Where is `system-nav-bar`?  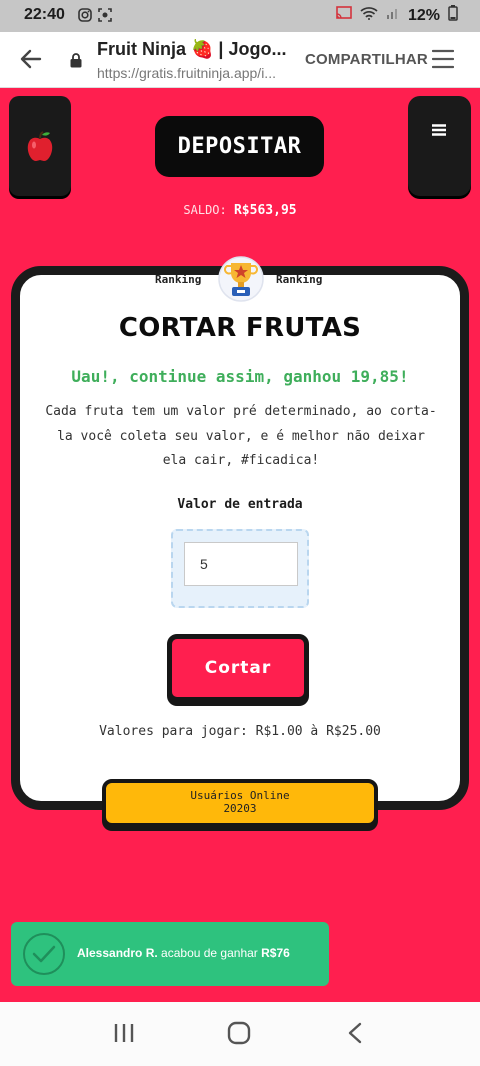
system-nav-bar is located at coordinates (240, 1034).